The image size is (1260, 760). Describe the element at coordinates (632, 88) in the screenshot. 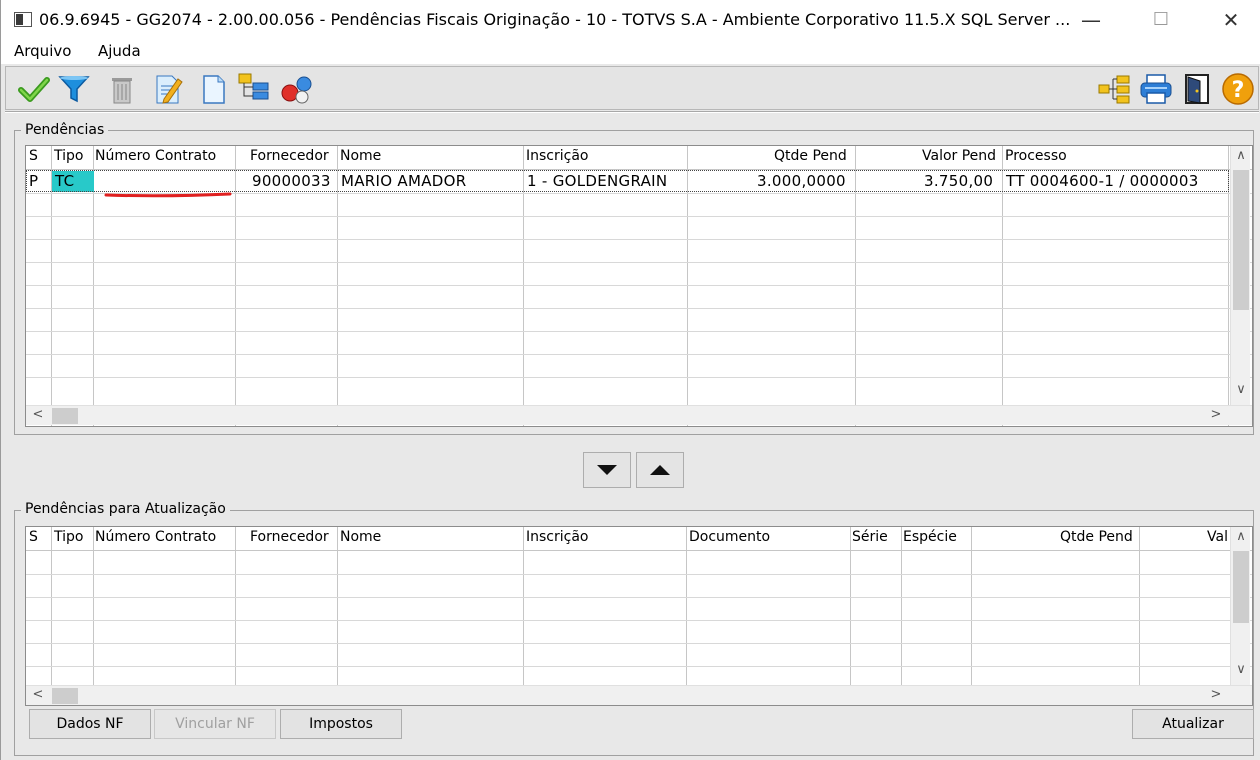

I see `toolbar: ?` at that location.